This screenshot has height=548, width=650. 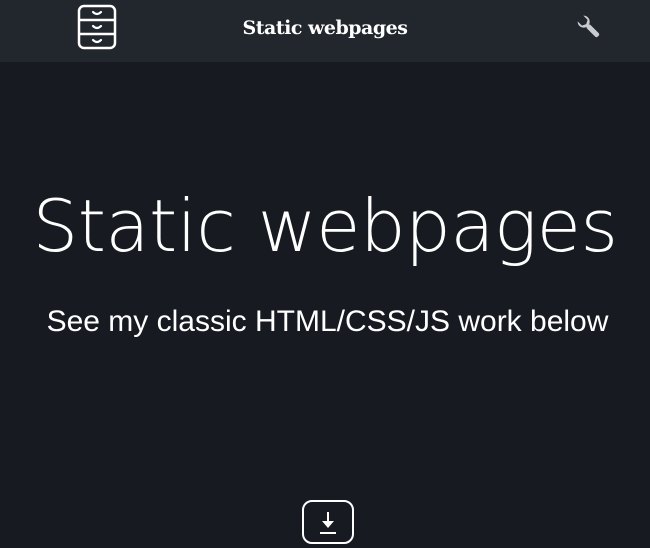 I want to click on download-arrow-icon, so click(x=328, y=523).